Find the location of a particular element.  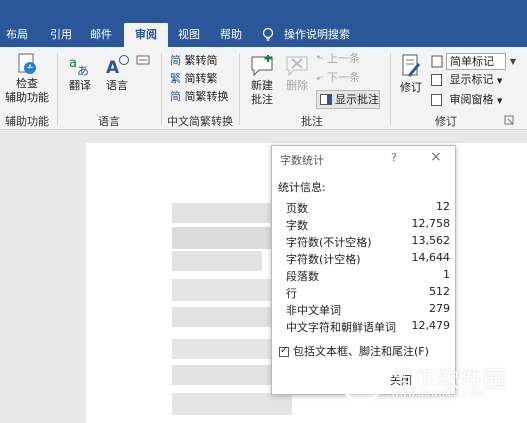

include-textboxes-checkbox: 包括文本框、脚注和尾注(F) is located at coordinates (354, 351).